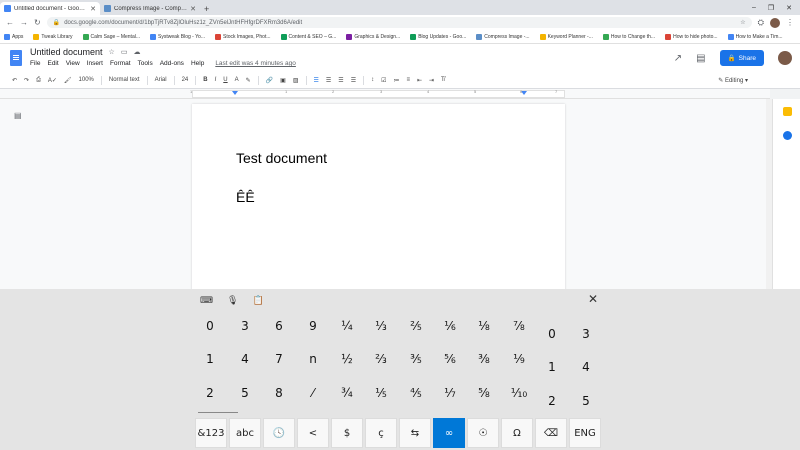 The image size is (800, 450). I want to click on keyboard-key: 7, so click(279, 359).